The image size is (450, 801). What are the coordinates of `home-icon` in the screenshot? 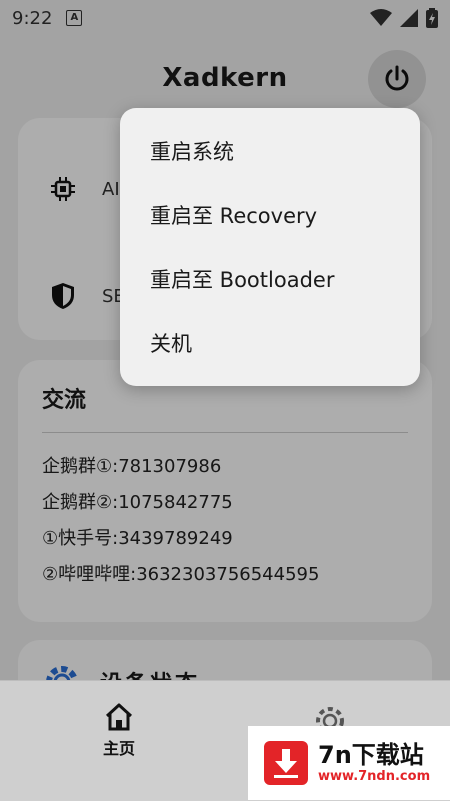 It's located at (119, 717).